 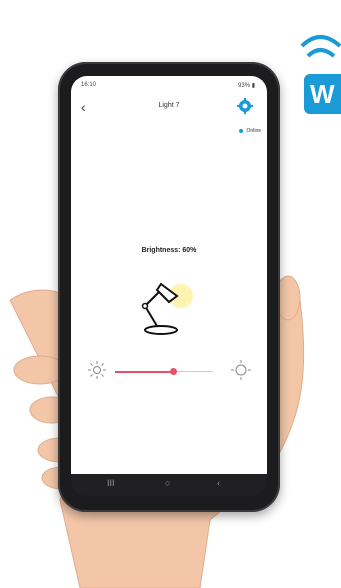 What do you see at coordinates (111, 483) in the screenshot?
I see `recent-apps-button: III` at bounding box center [111, 483].